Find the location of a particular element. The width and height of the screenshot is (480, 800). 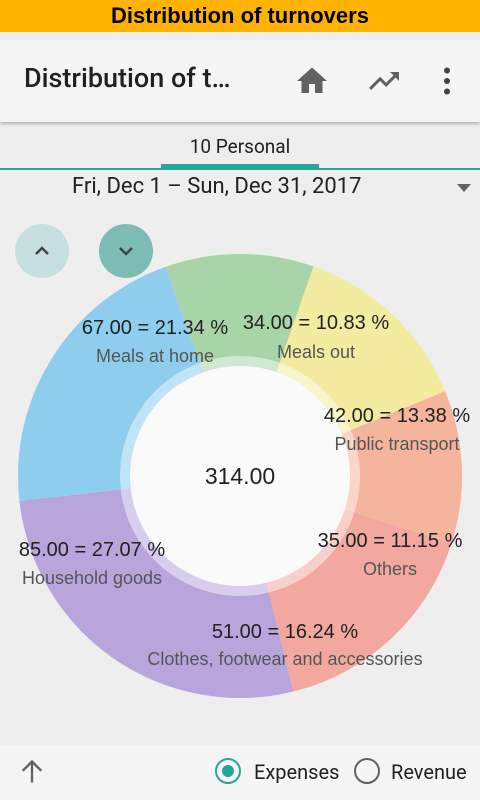

scroll-up-button is located at coordinates (42, 251).